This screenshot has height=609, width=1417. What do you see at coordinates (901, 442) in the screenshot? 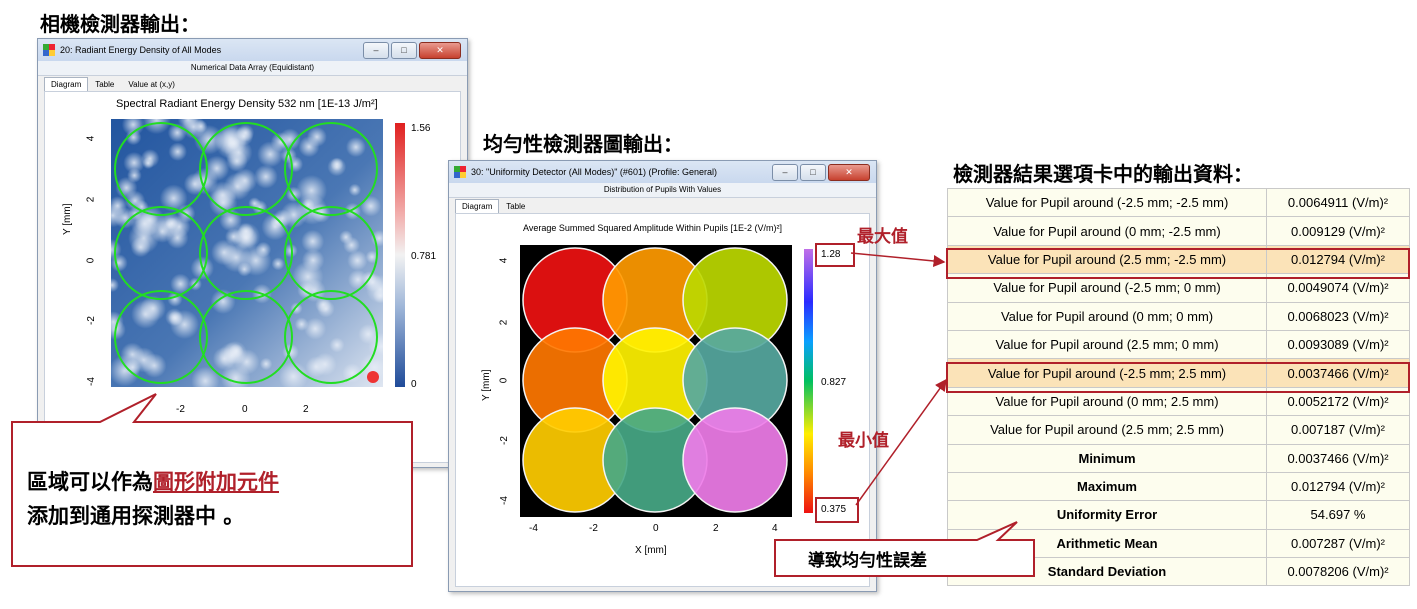
I see `min-arrow` at bounding box center [901, 442].